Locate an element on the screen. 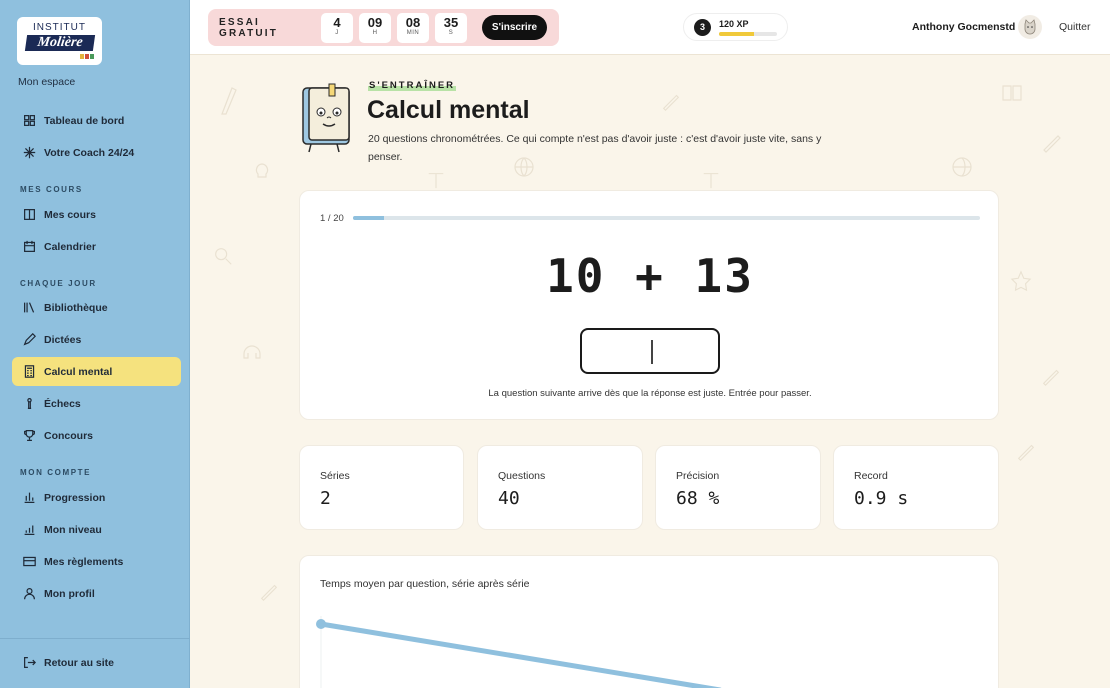 The height and width of the screenshot is (688, 1110). logo-name-text: Molière is located at coordinates (59, 43).